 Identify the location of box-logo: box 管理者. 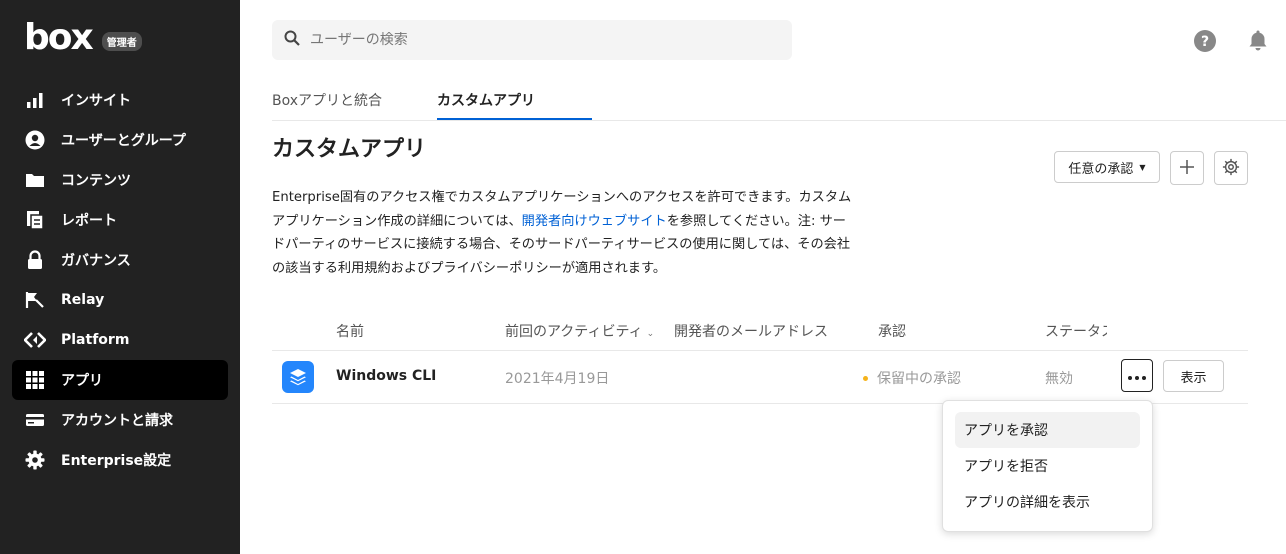
(83, 37).